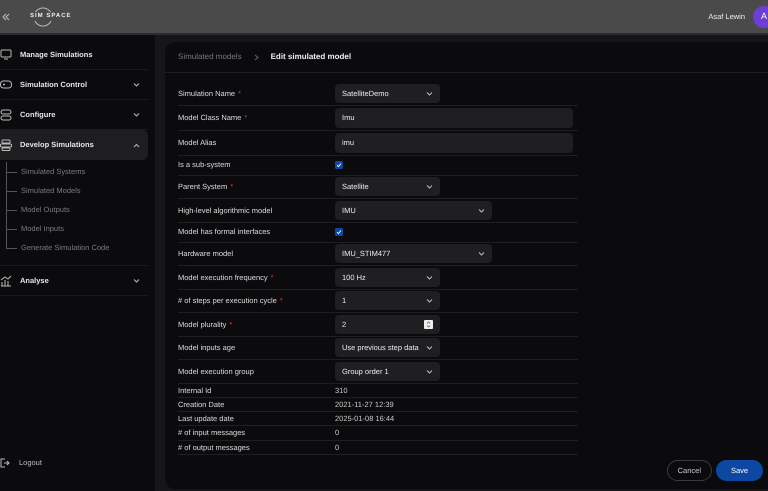 The width and height of the screenshot is (768, 491). I want to click on gamepad-icon, so click(6, 84).